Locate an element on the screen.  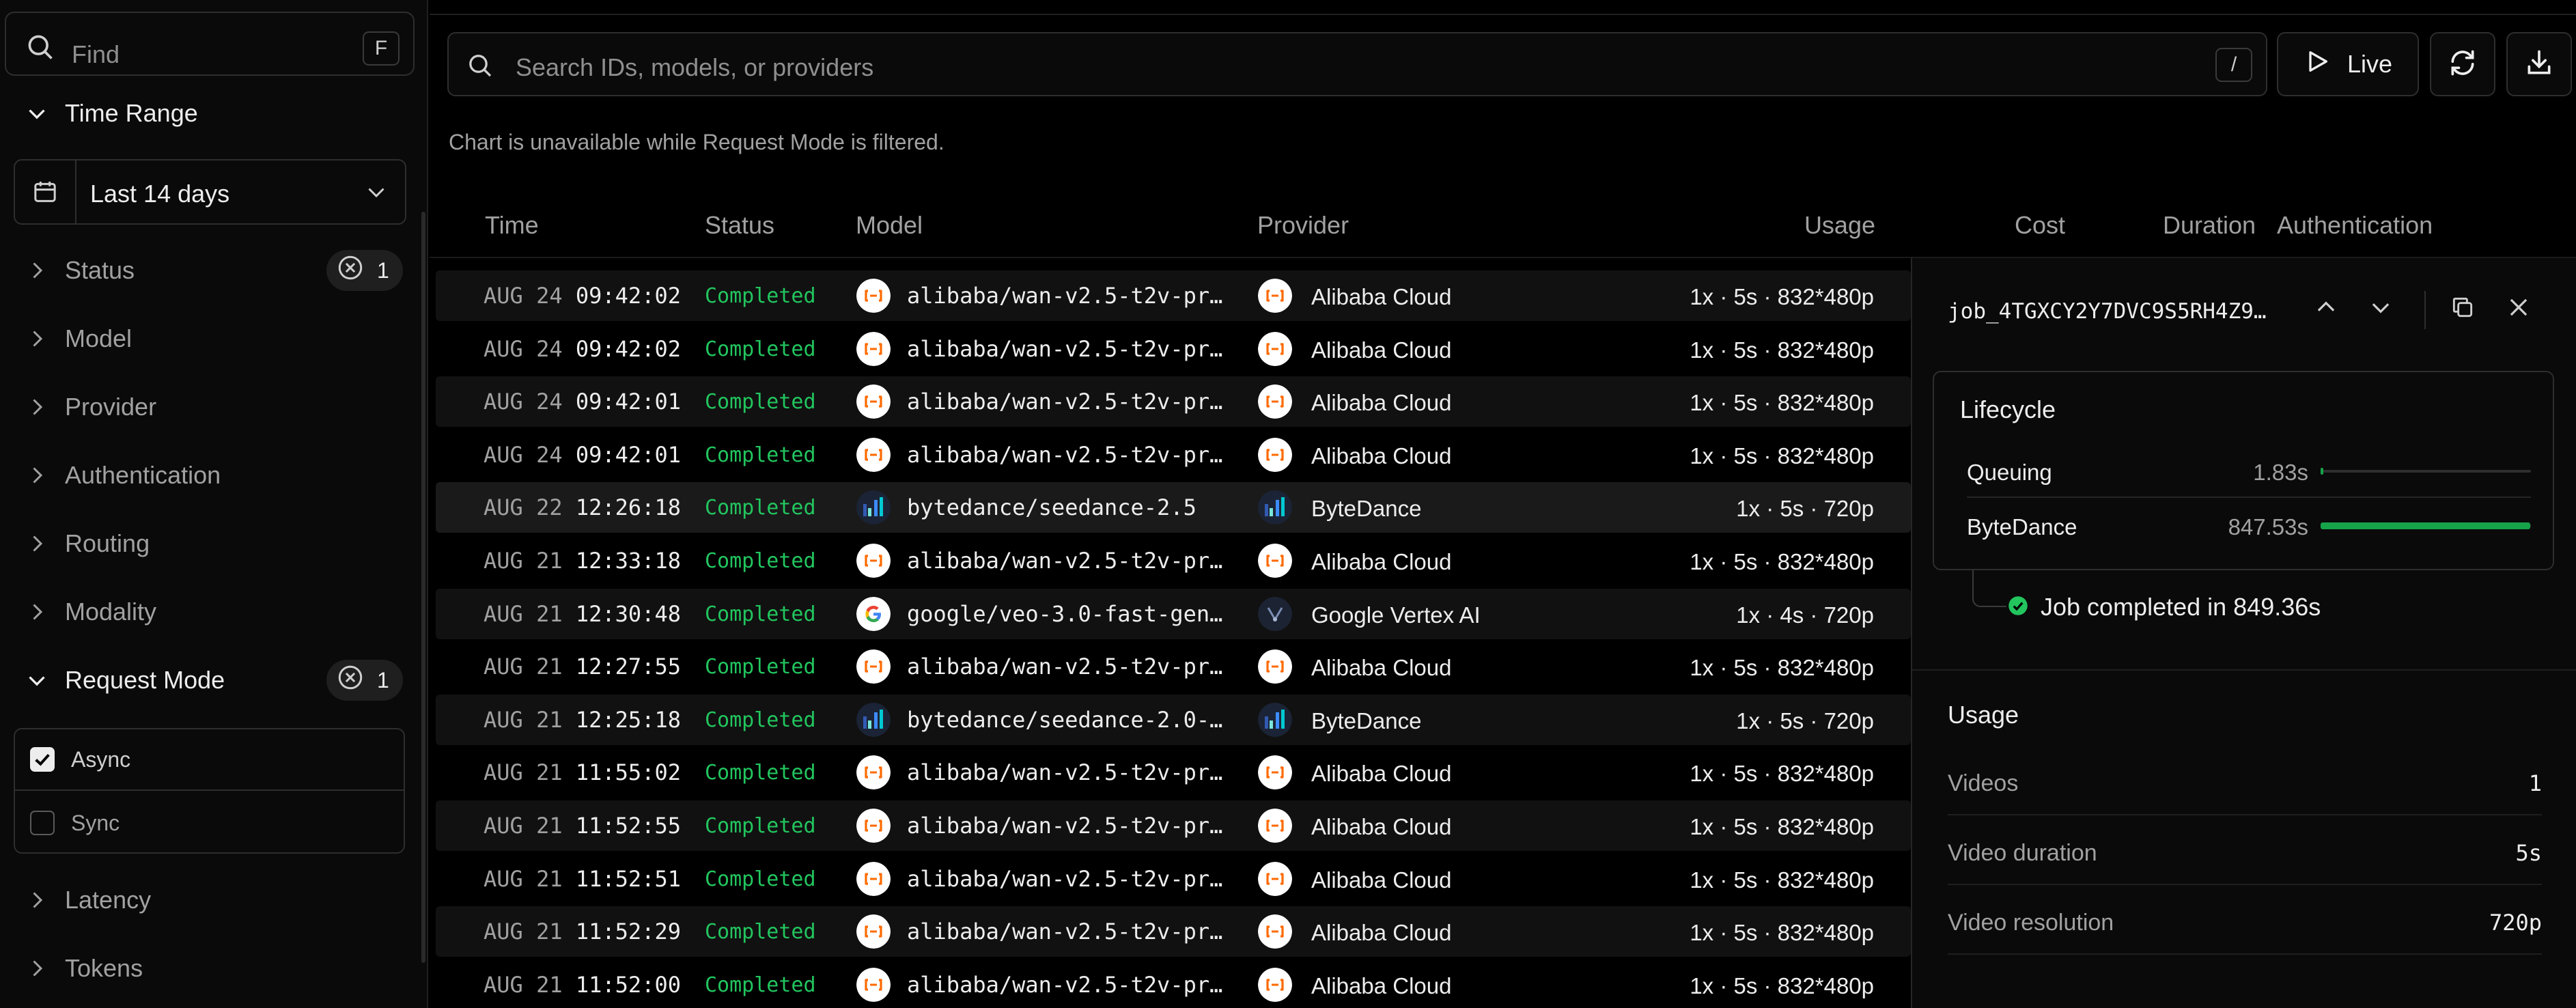
checkbox-unchecked is located at coordinates (42, 823).